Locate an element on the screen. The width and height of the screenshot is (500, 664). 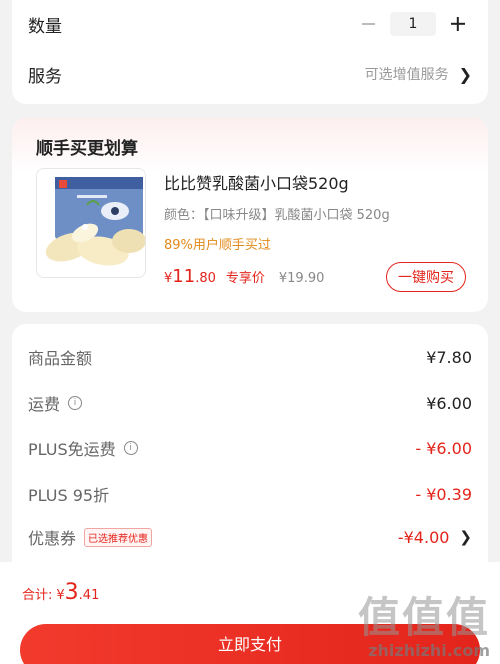
quantity-stepper: 1 is located at coordinates (413, 24).